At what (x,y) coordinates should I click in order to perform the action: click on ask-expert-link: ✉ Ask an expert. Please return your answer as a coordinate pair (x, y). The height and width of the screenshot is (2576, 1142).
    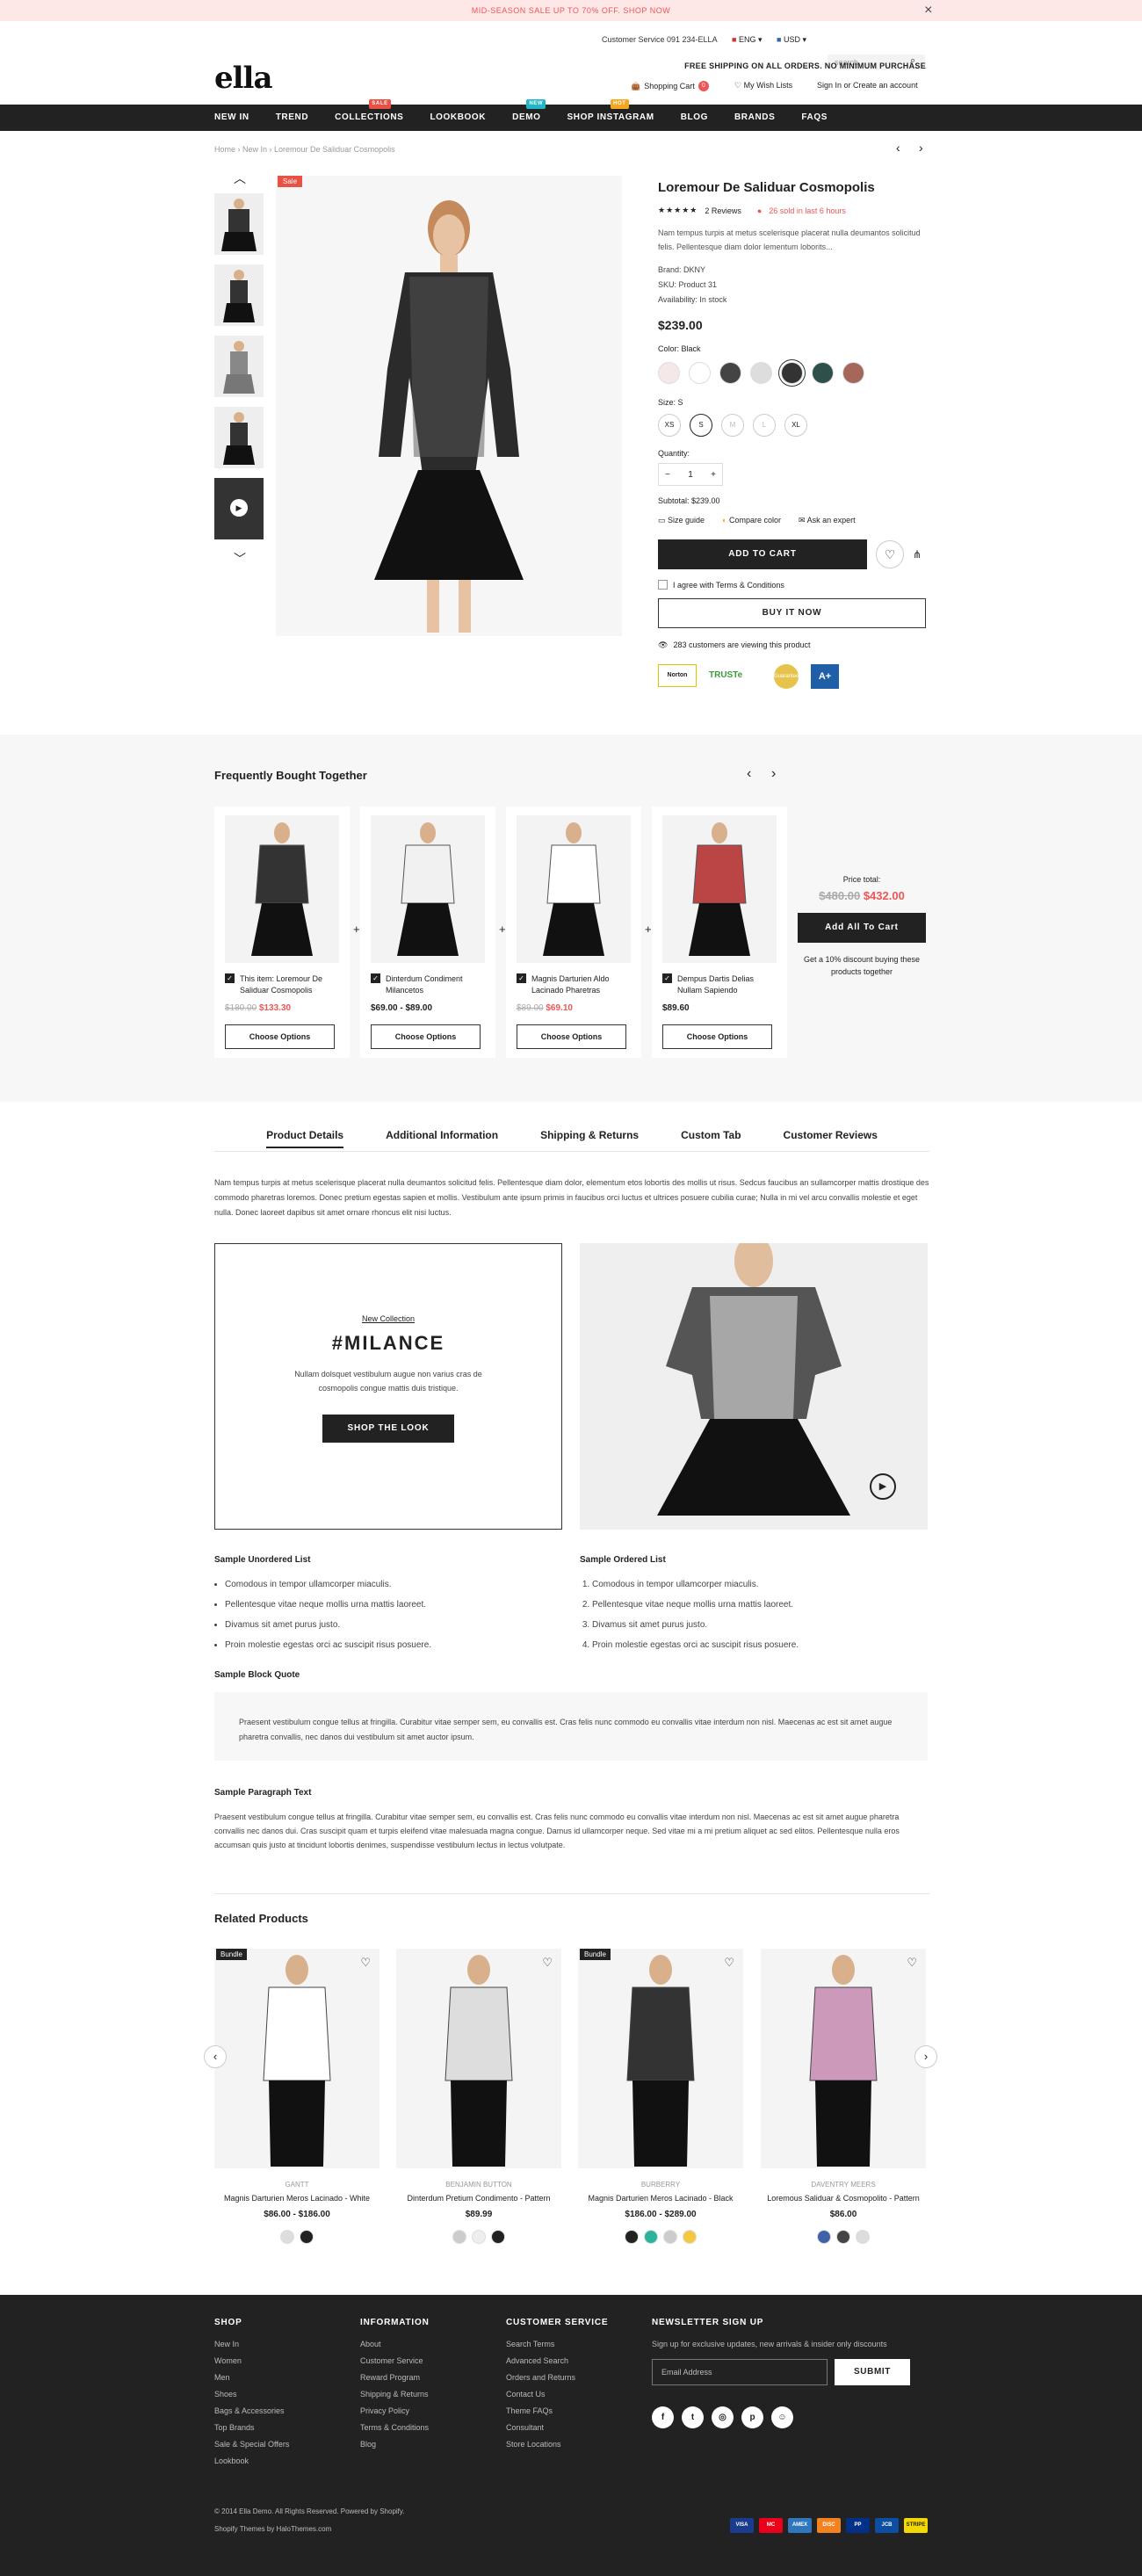
    Looking at the image, I should click on (827, 520).